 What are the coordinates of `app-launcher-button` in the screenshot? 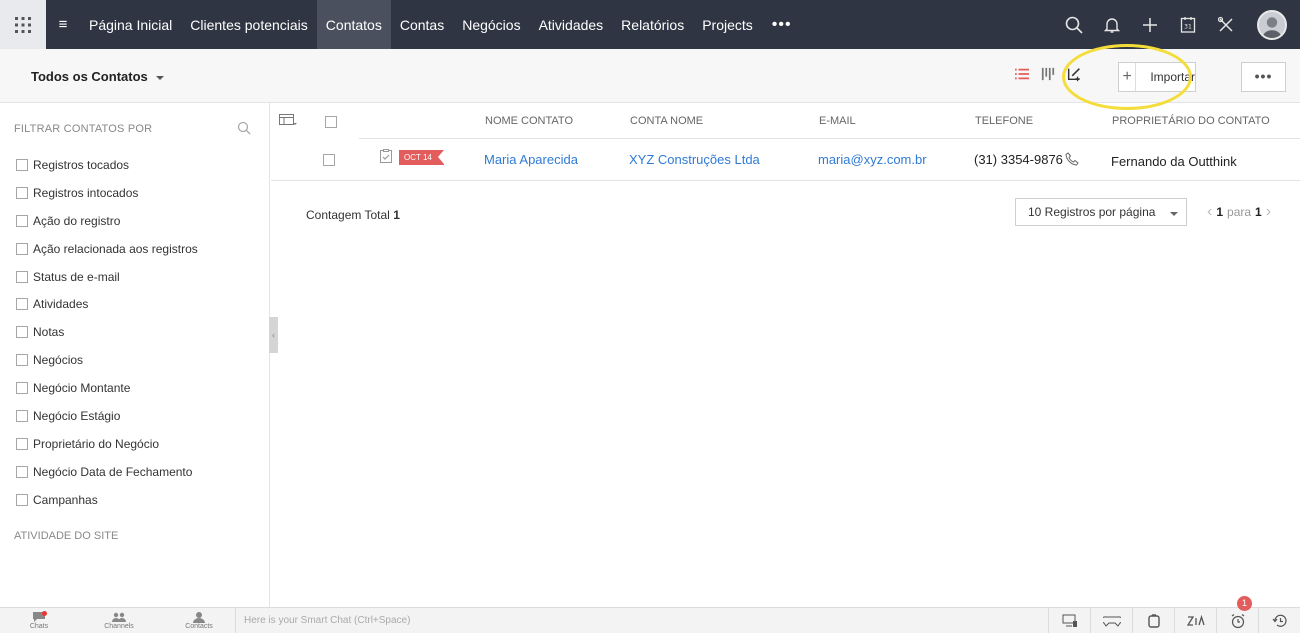 It's located at (23, 24).